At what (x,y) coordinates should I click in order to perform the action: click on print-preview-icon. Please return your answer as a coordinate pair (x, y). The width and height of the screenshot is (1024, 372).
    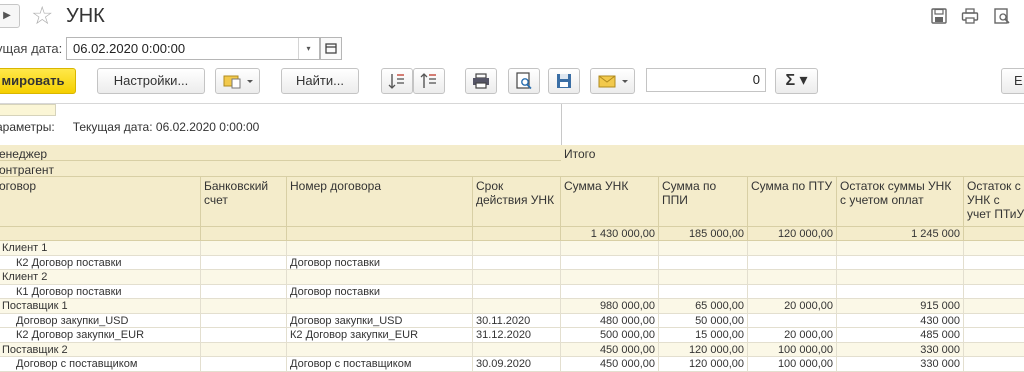
    Looking at the image, I should click on (524, 81).